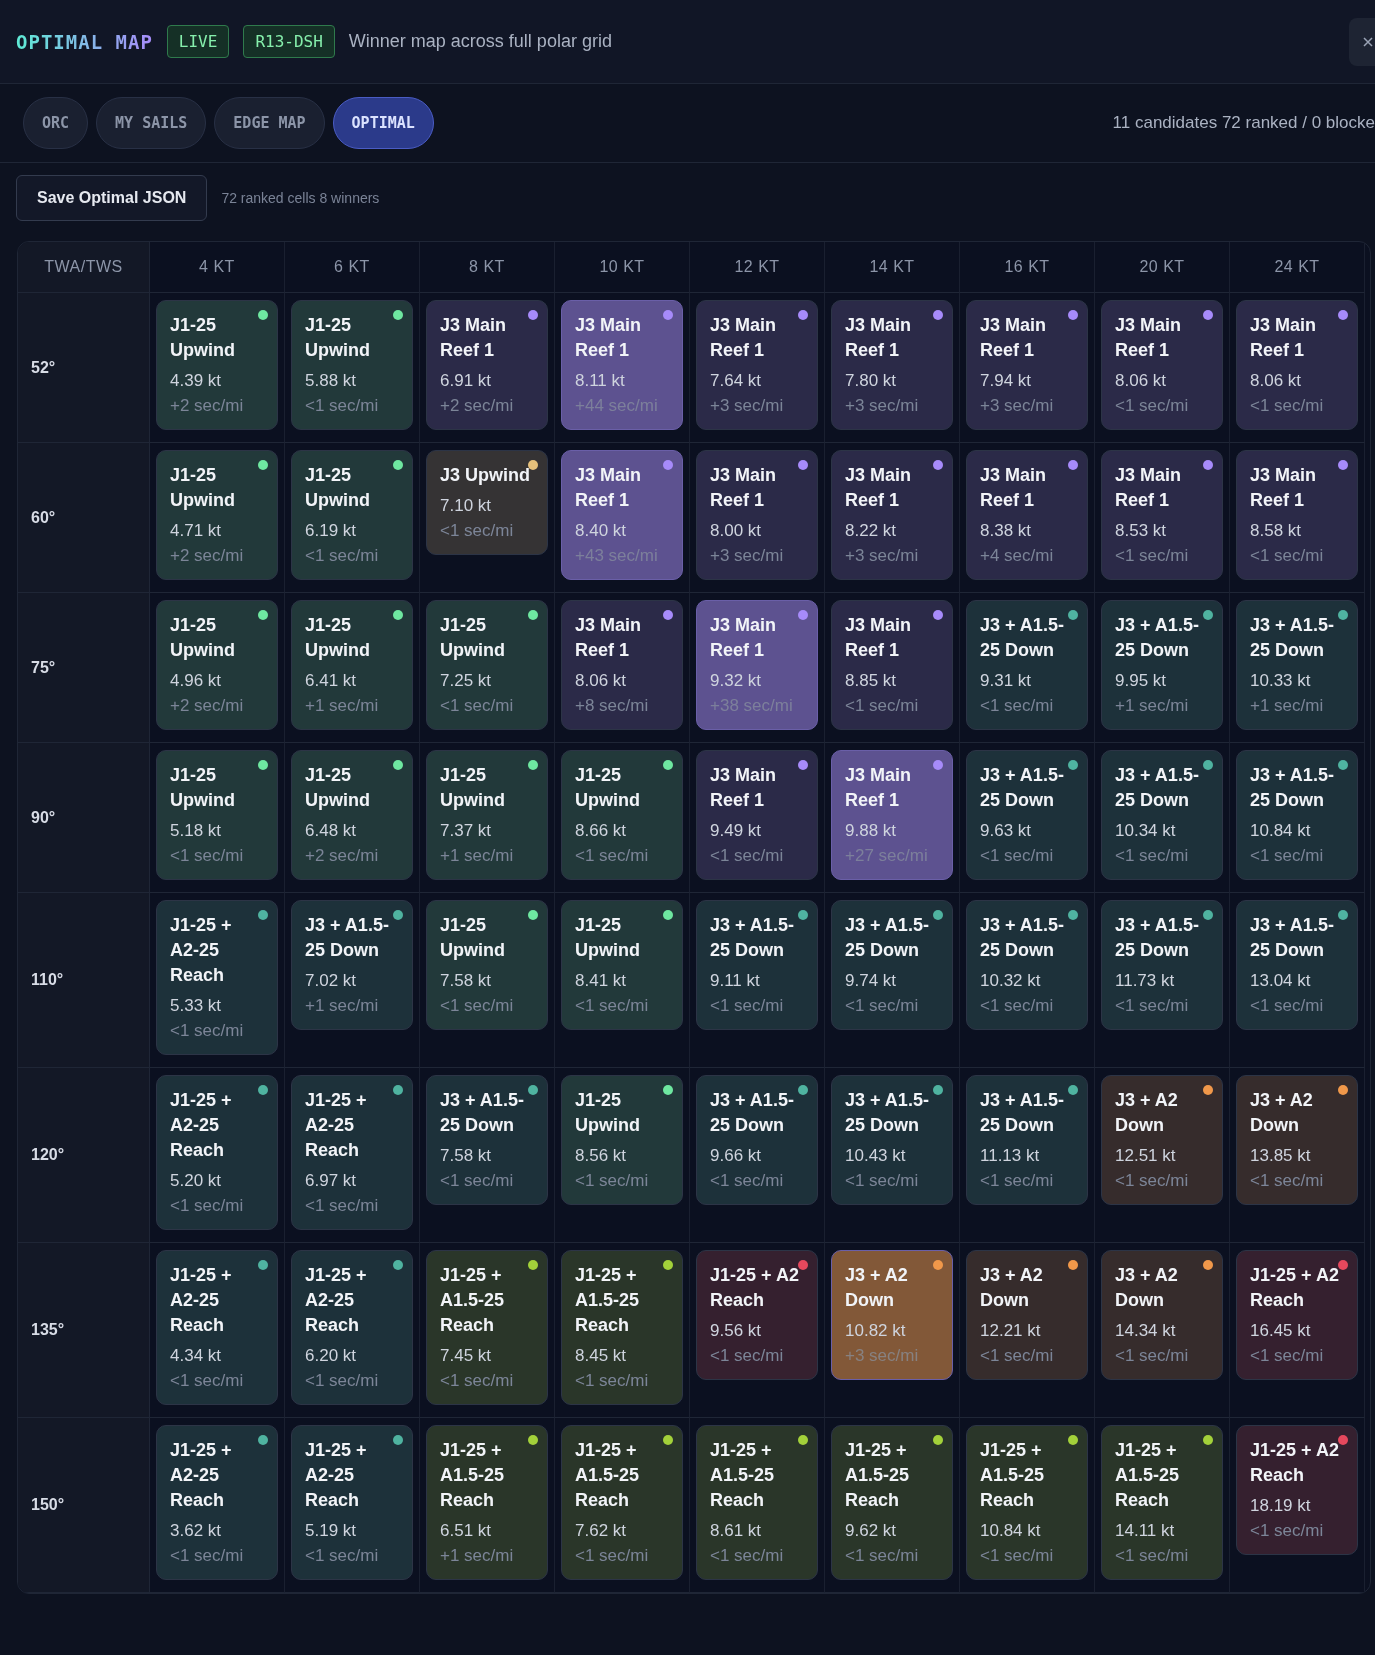 Image resolution: width=1375 pixels, height=1655 pixels. Describe the element at coordinates (892, 365) in the screenshot. I see `sail-card: J3 Main Reef 1 7.80 kt +3 sec/mi` at that location.